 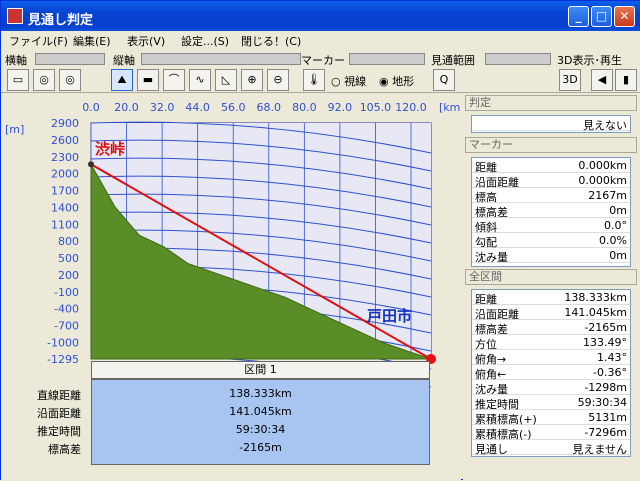 I want to click on marker-header: マーカー, so click(x=551, y=145).